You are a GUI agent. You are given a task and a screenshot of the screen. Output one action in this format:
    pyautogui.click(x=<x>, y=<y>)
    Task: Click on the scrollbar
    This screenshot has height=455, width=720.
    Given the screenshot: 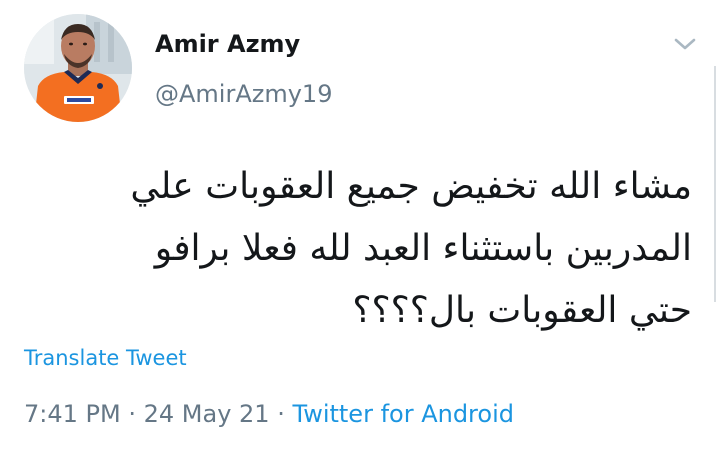 What is the action you would take?
    pyautogui.click(x=715, y=184)
    